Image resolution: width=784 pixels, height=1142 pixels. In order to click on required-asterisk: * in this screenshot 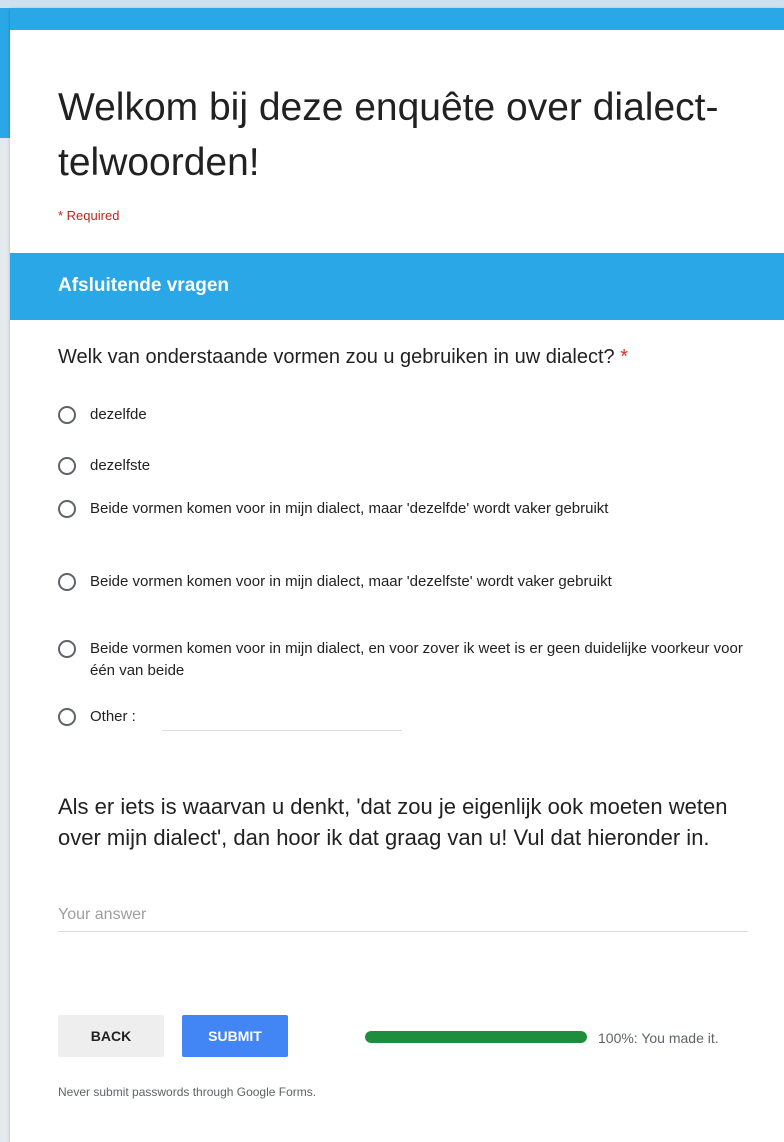, I will do `click(624, 357)`.